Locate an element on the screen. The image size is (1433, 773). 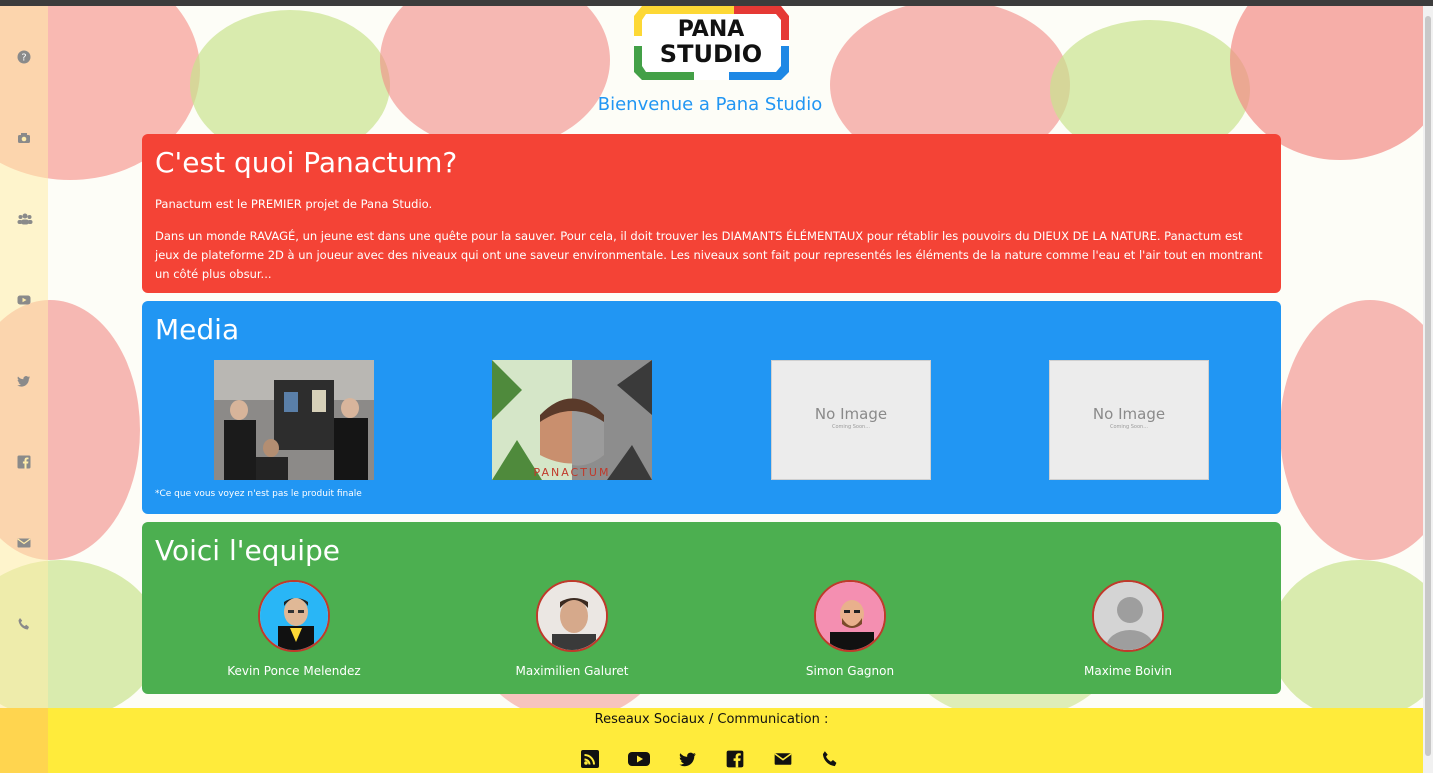
media-title: Media is located at coordinates (197, 329).